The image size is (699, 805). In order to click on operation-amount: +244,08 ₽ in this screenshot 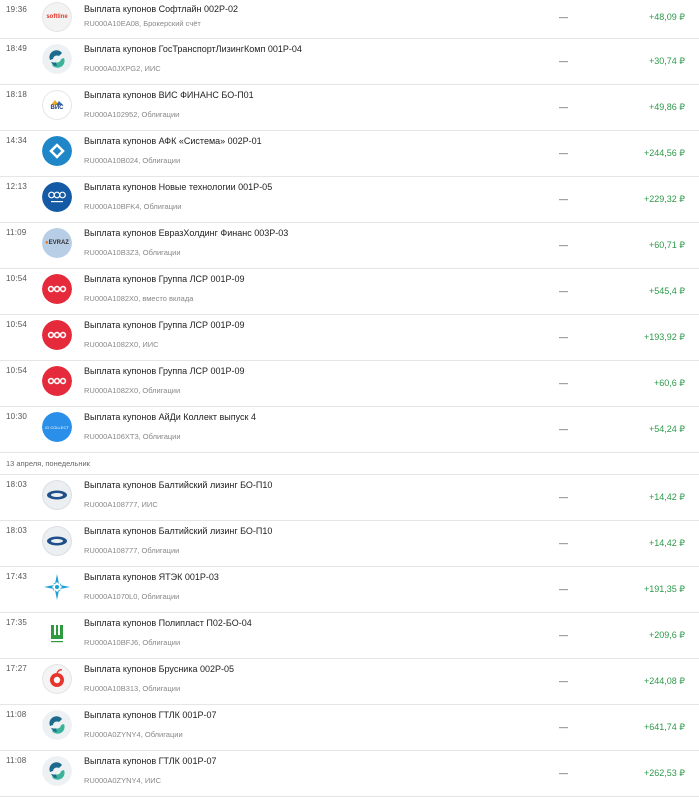, I will do `click(664, 681)`.